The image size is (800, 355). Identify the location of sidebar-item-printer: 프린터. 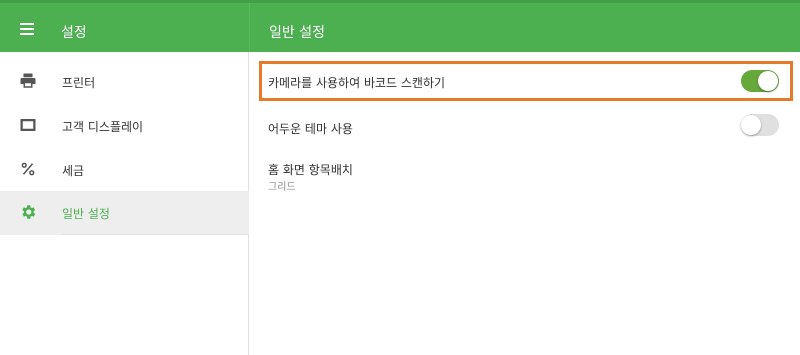
(124, 82).